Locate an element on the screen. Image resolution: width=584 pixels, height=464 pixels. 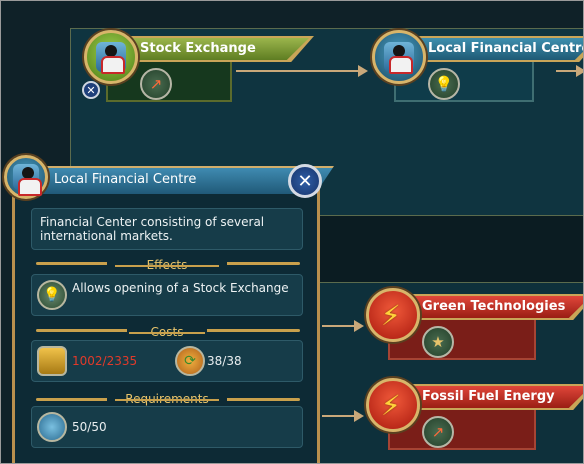
globe-hand-icon is located at coordinates (52, 427).